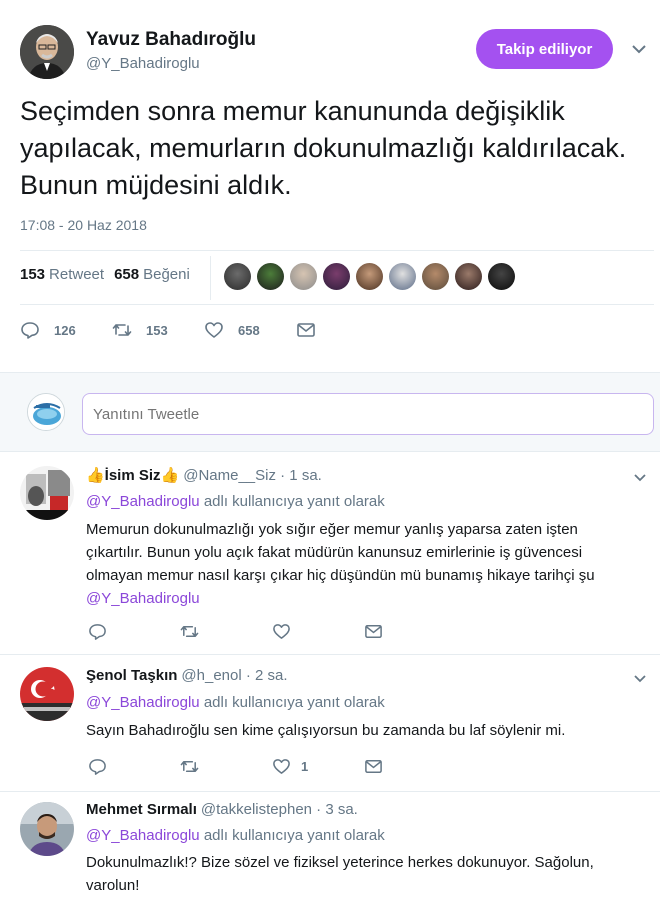  Describe the element at coordinates (279, 809) in the screenshot. I see `reply-author-handle: @takkelistephen · 3 sa.` at that location.